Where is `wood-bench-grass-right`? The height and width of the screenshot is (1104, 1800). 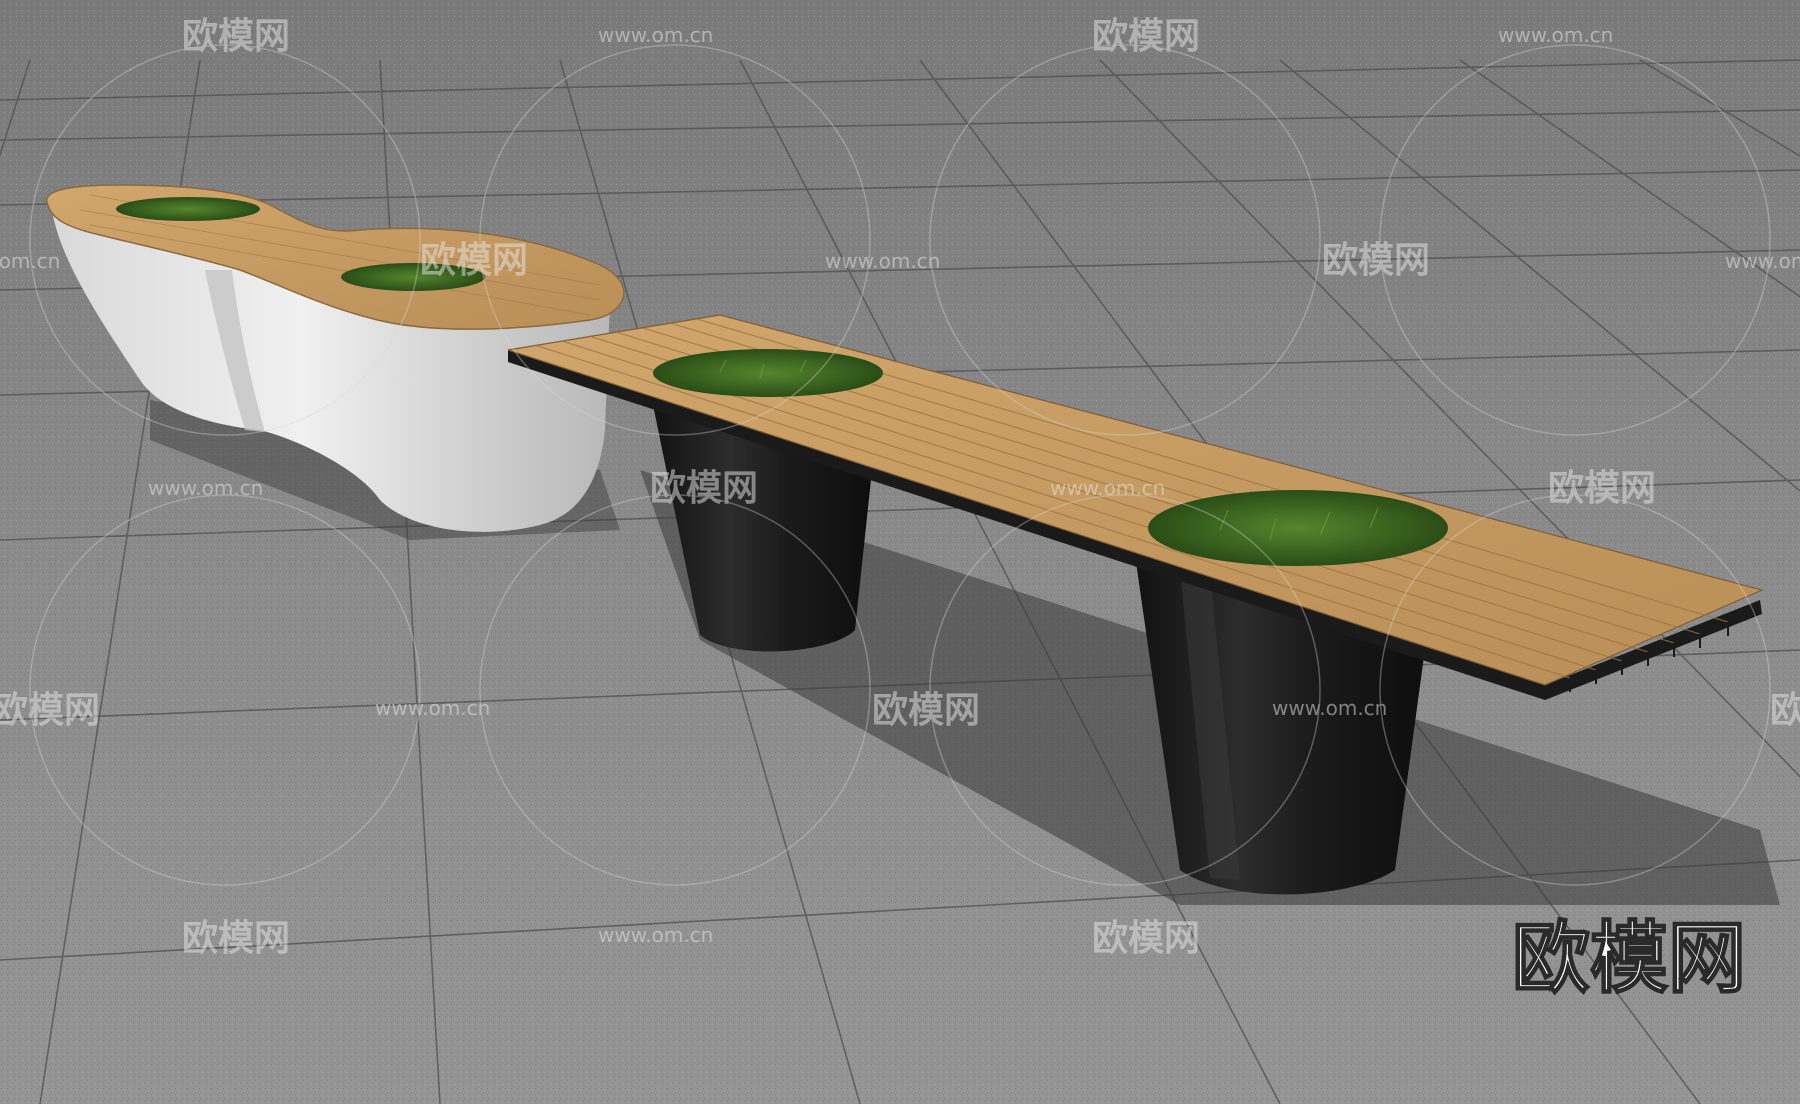 wood-bench-grass-right is located at coordinates (1298, 528).